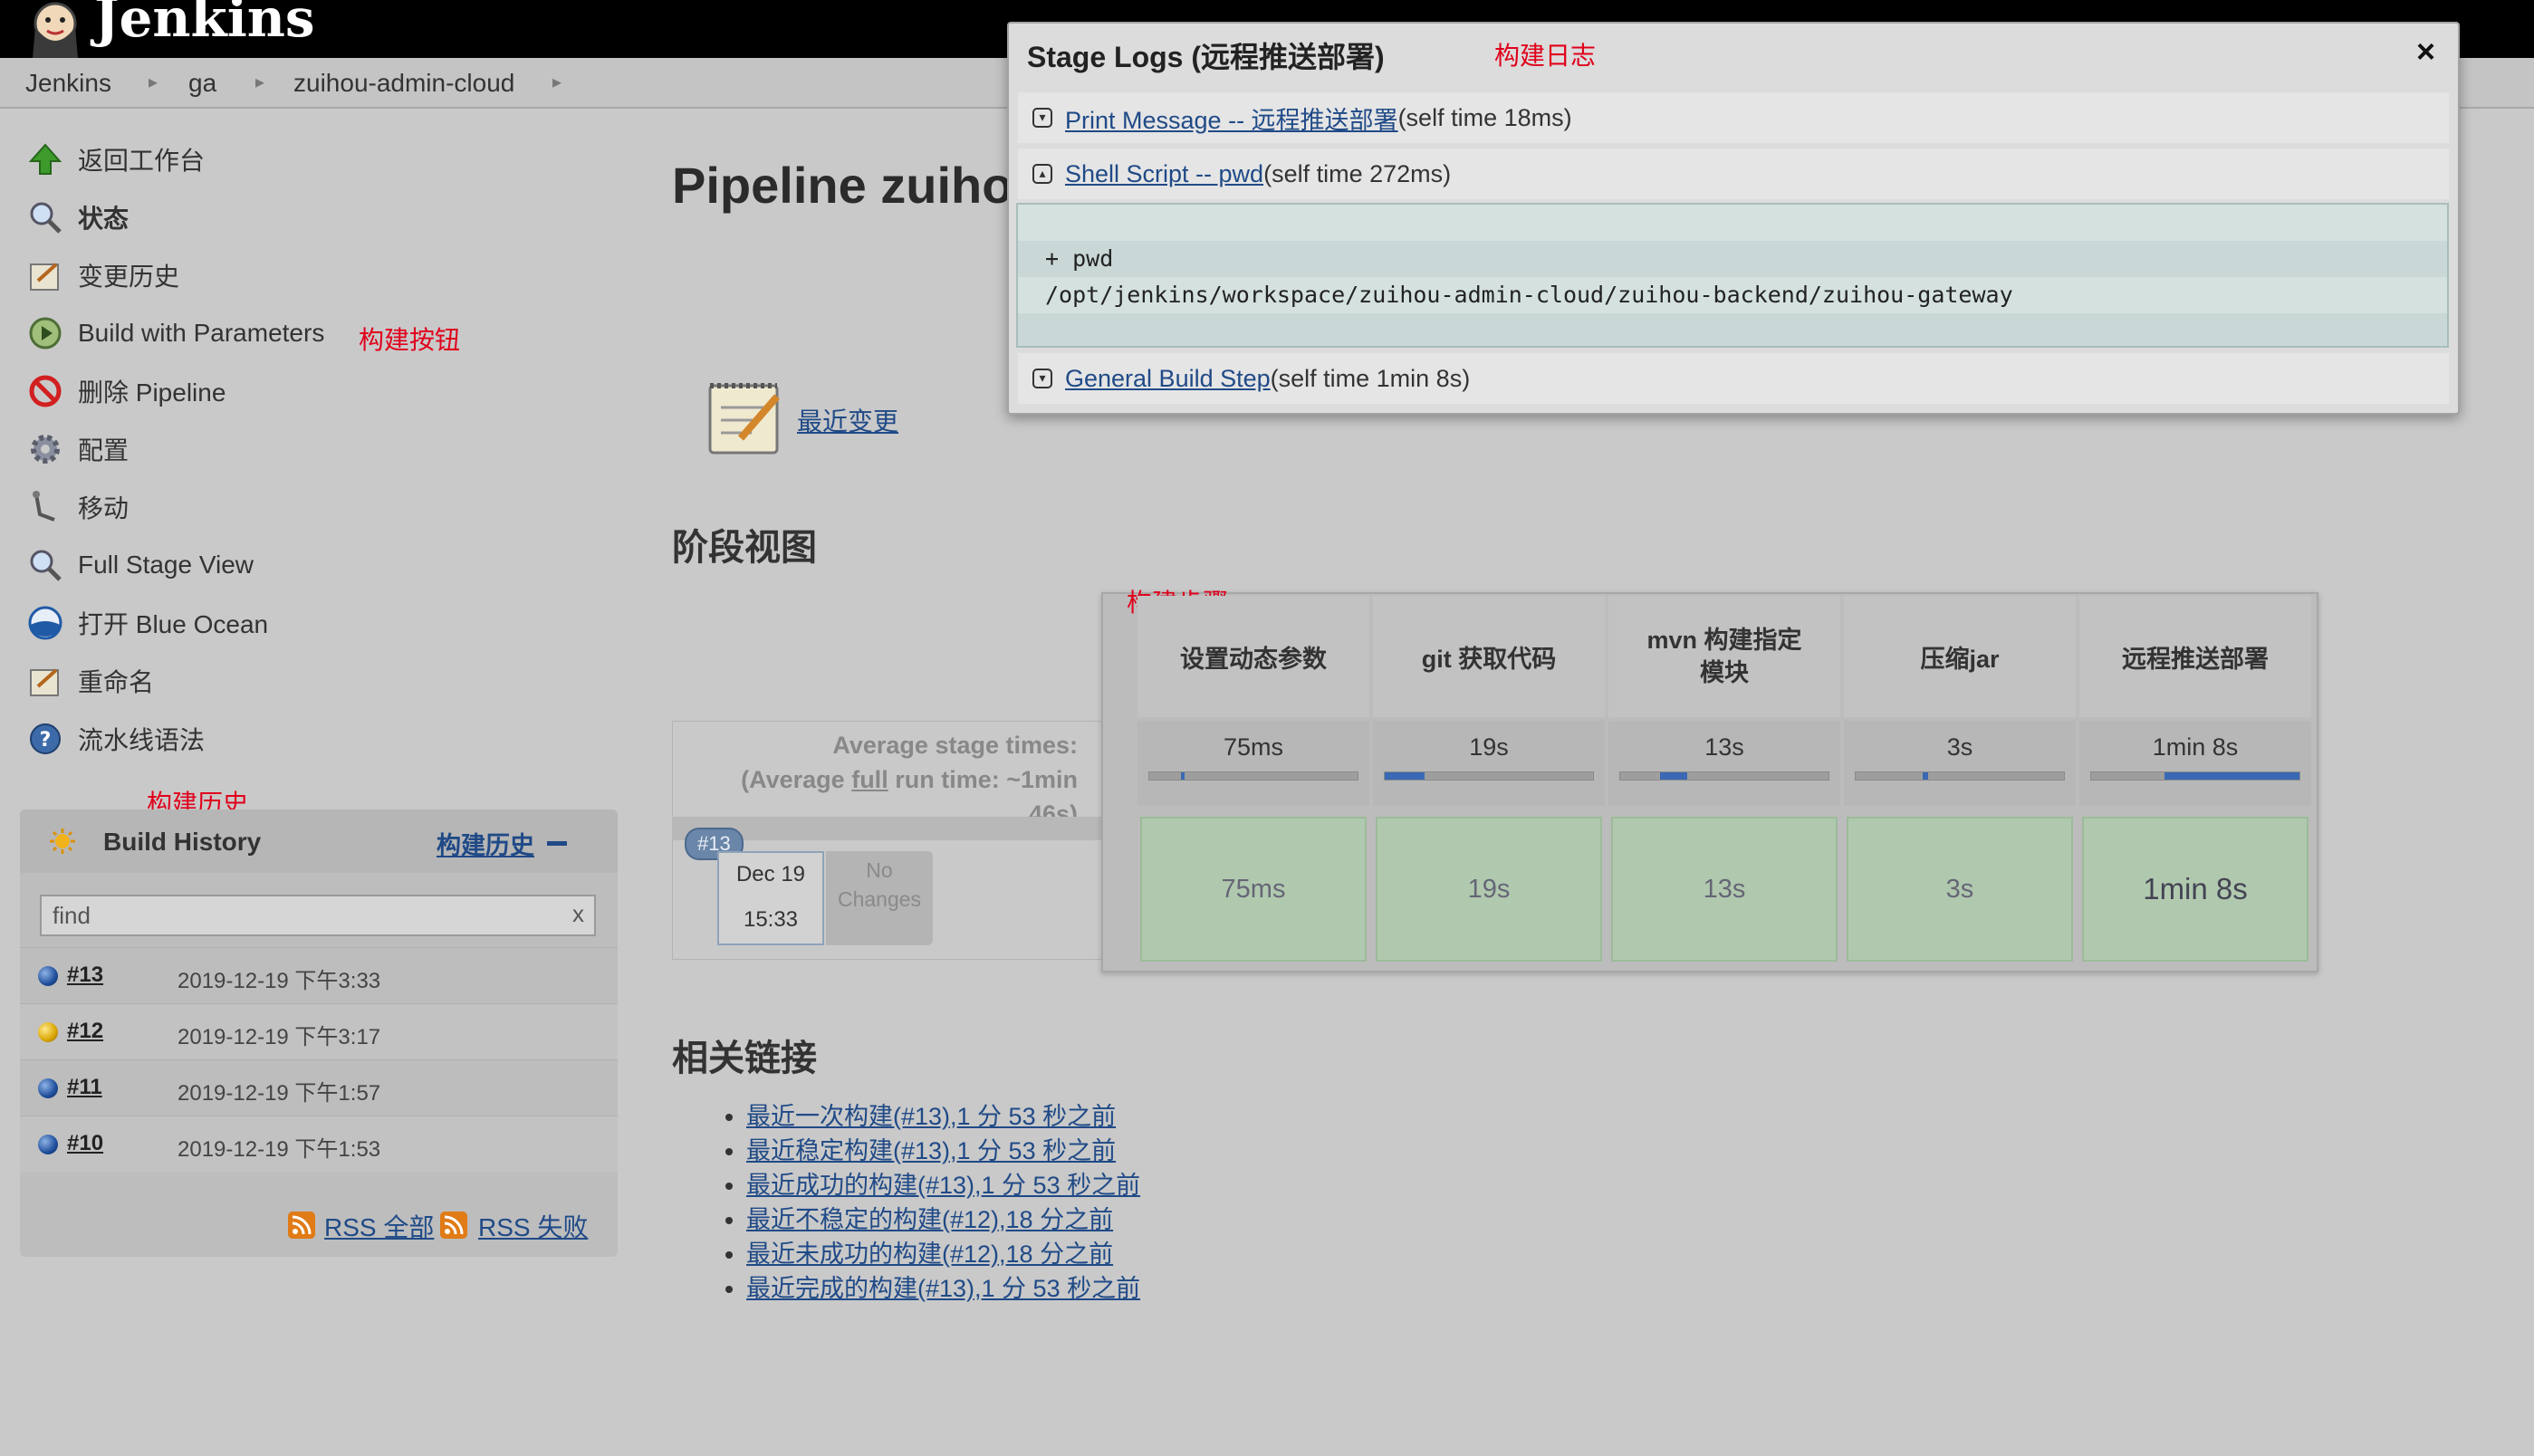 The width and height of the screenshot is (2534, 1456). I want to click on build-number-link: #12, so click(85, 1031).